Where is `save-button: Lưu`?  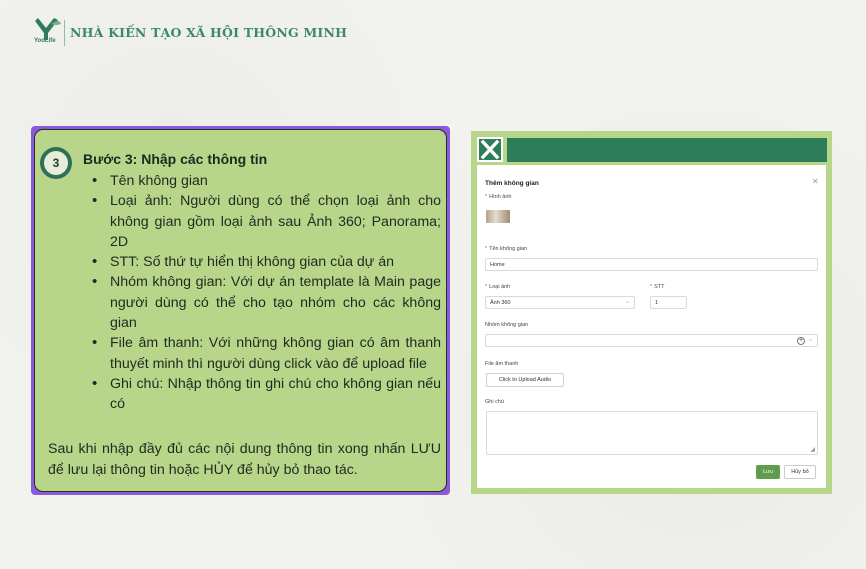
save-button: Lưu is located at coordinates (768, 472).